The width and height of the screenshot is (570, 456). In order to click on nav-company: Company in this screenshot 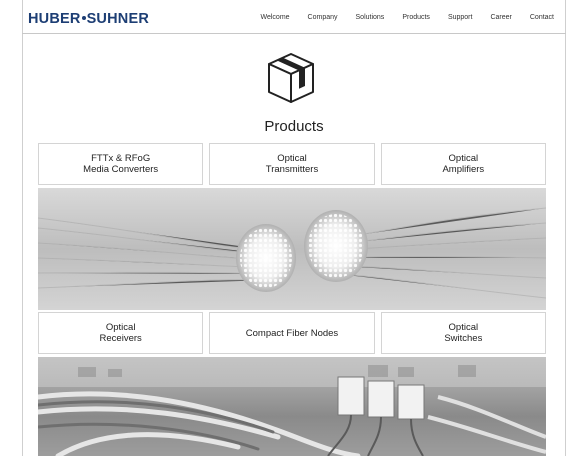, I will do `click(323, 17)`.